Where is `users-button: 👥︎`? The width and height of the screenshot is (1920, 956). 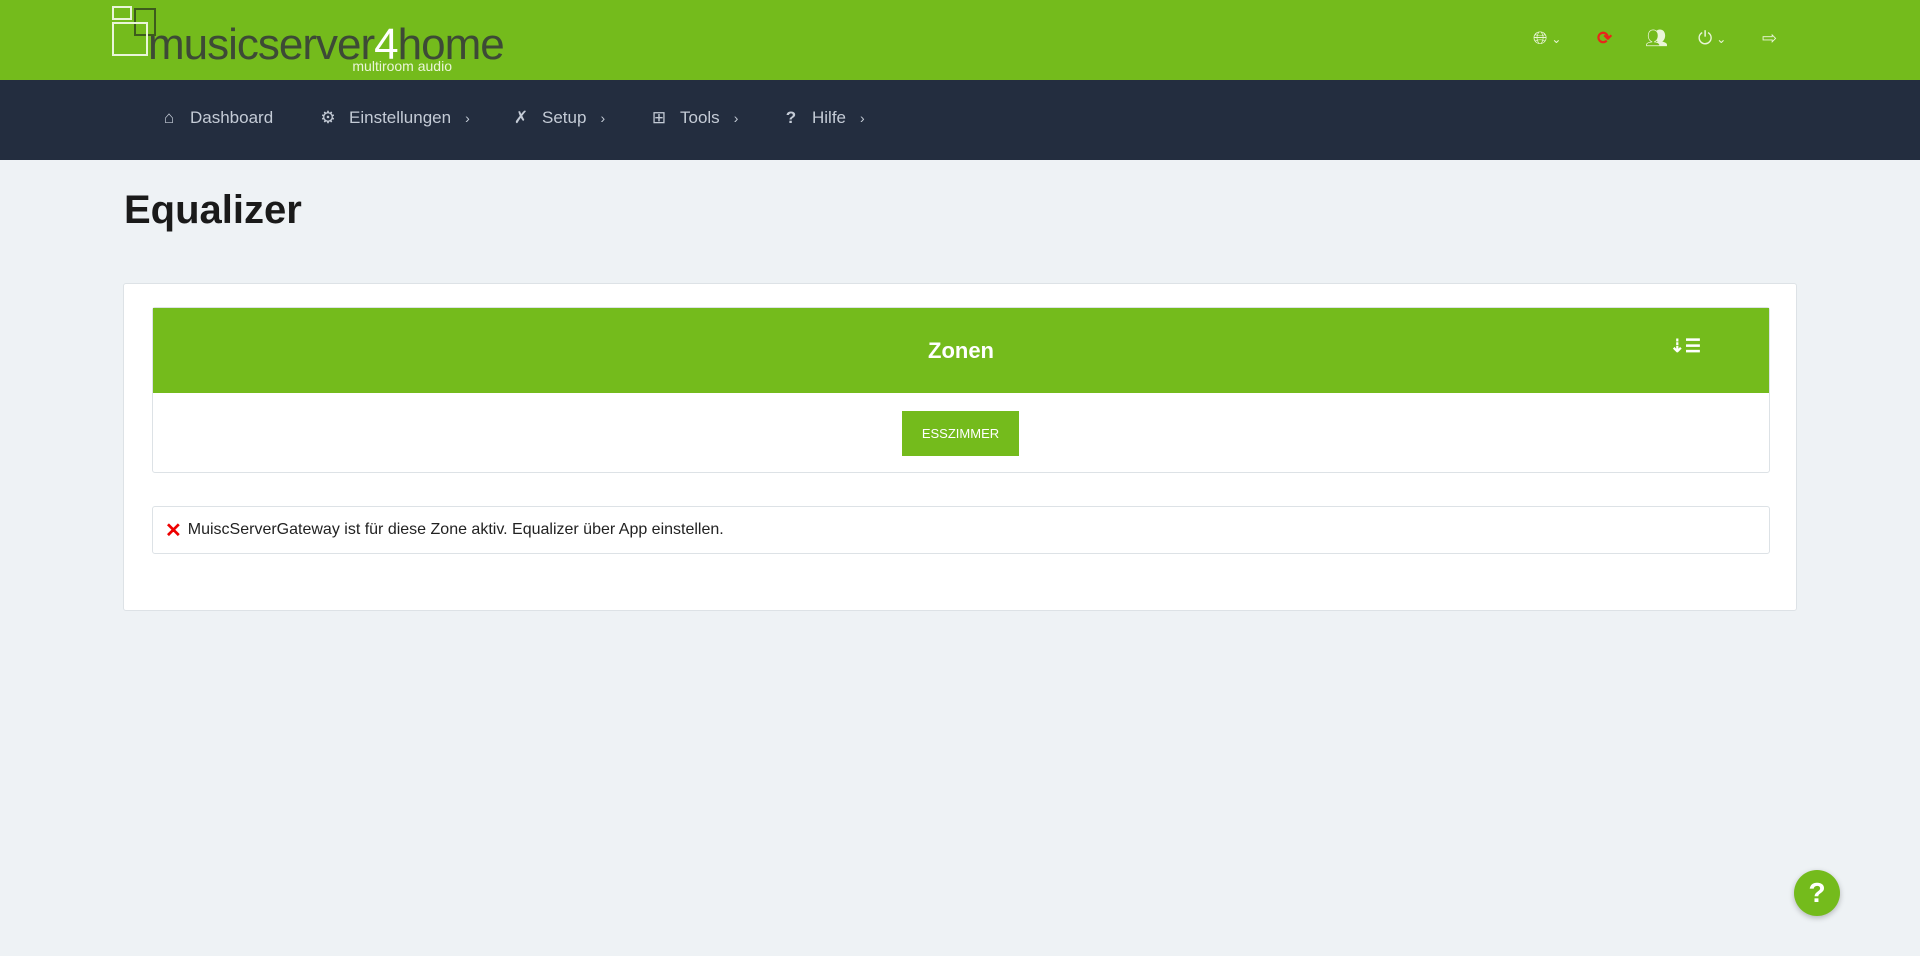
users-button: 👥︎ is located at coordinates (1656, 38).